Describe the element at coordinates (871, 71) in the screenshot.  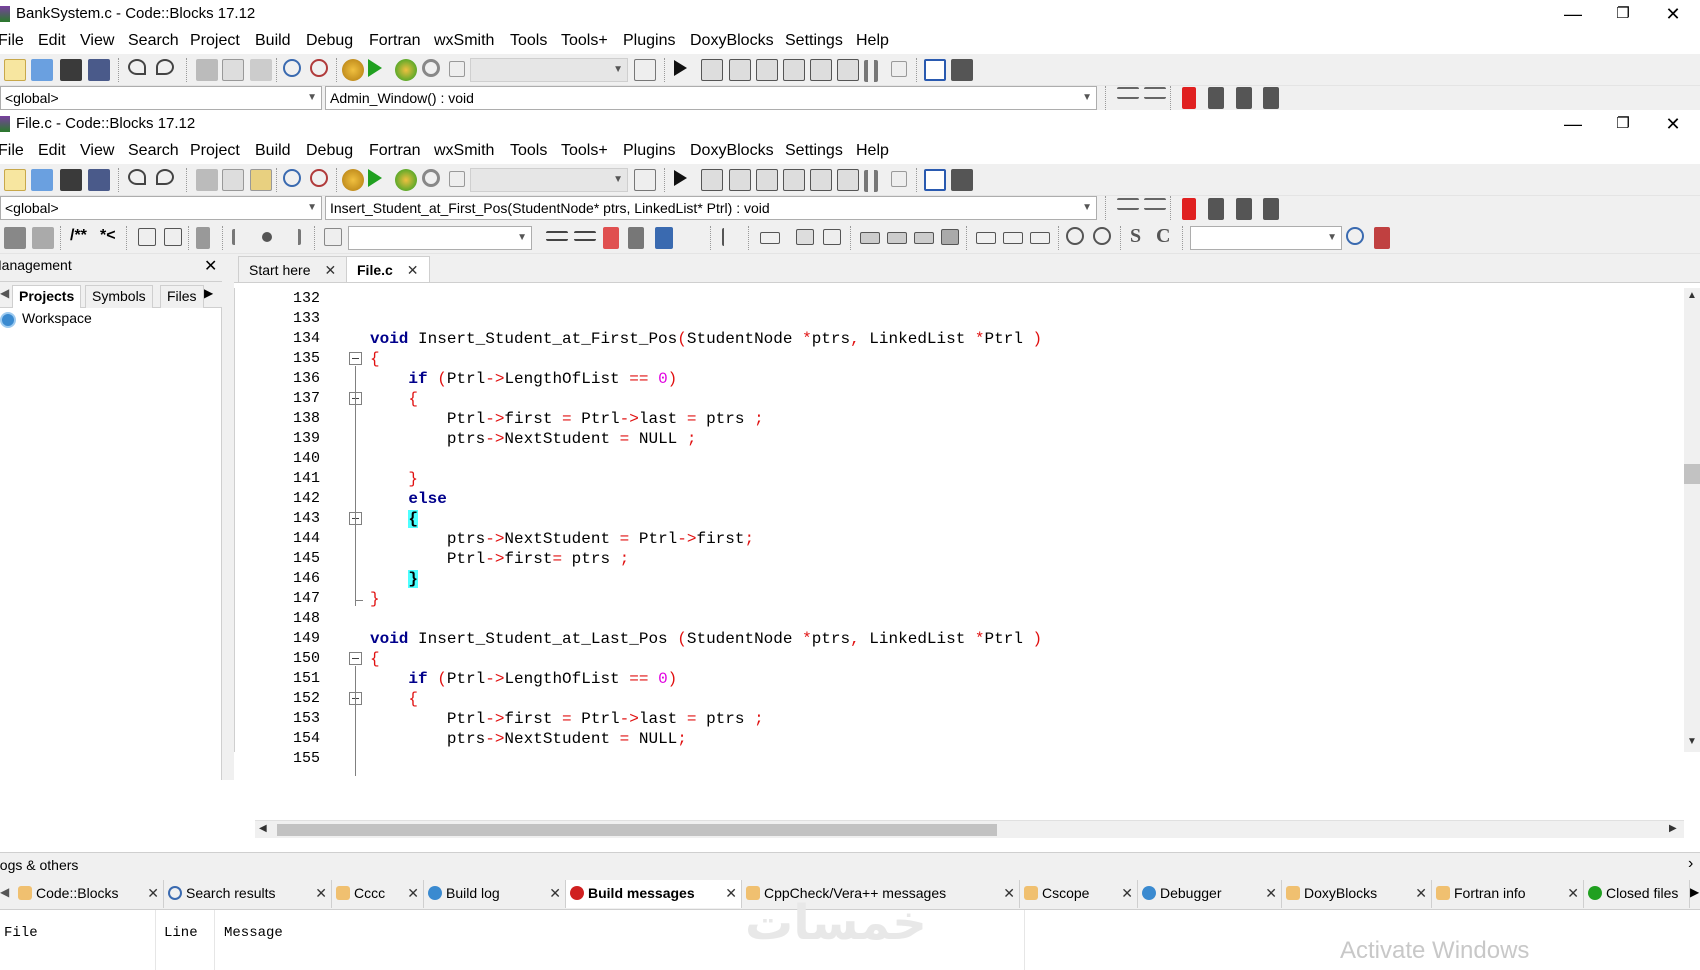
I see `pause-icon` at that location.